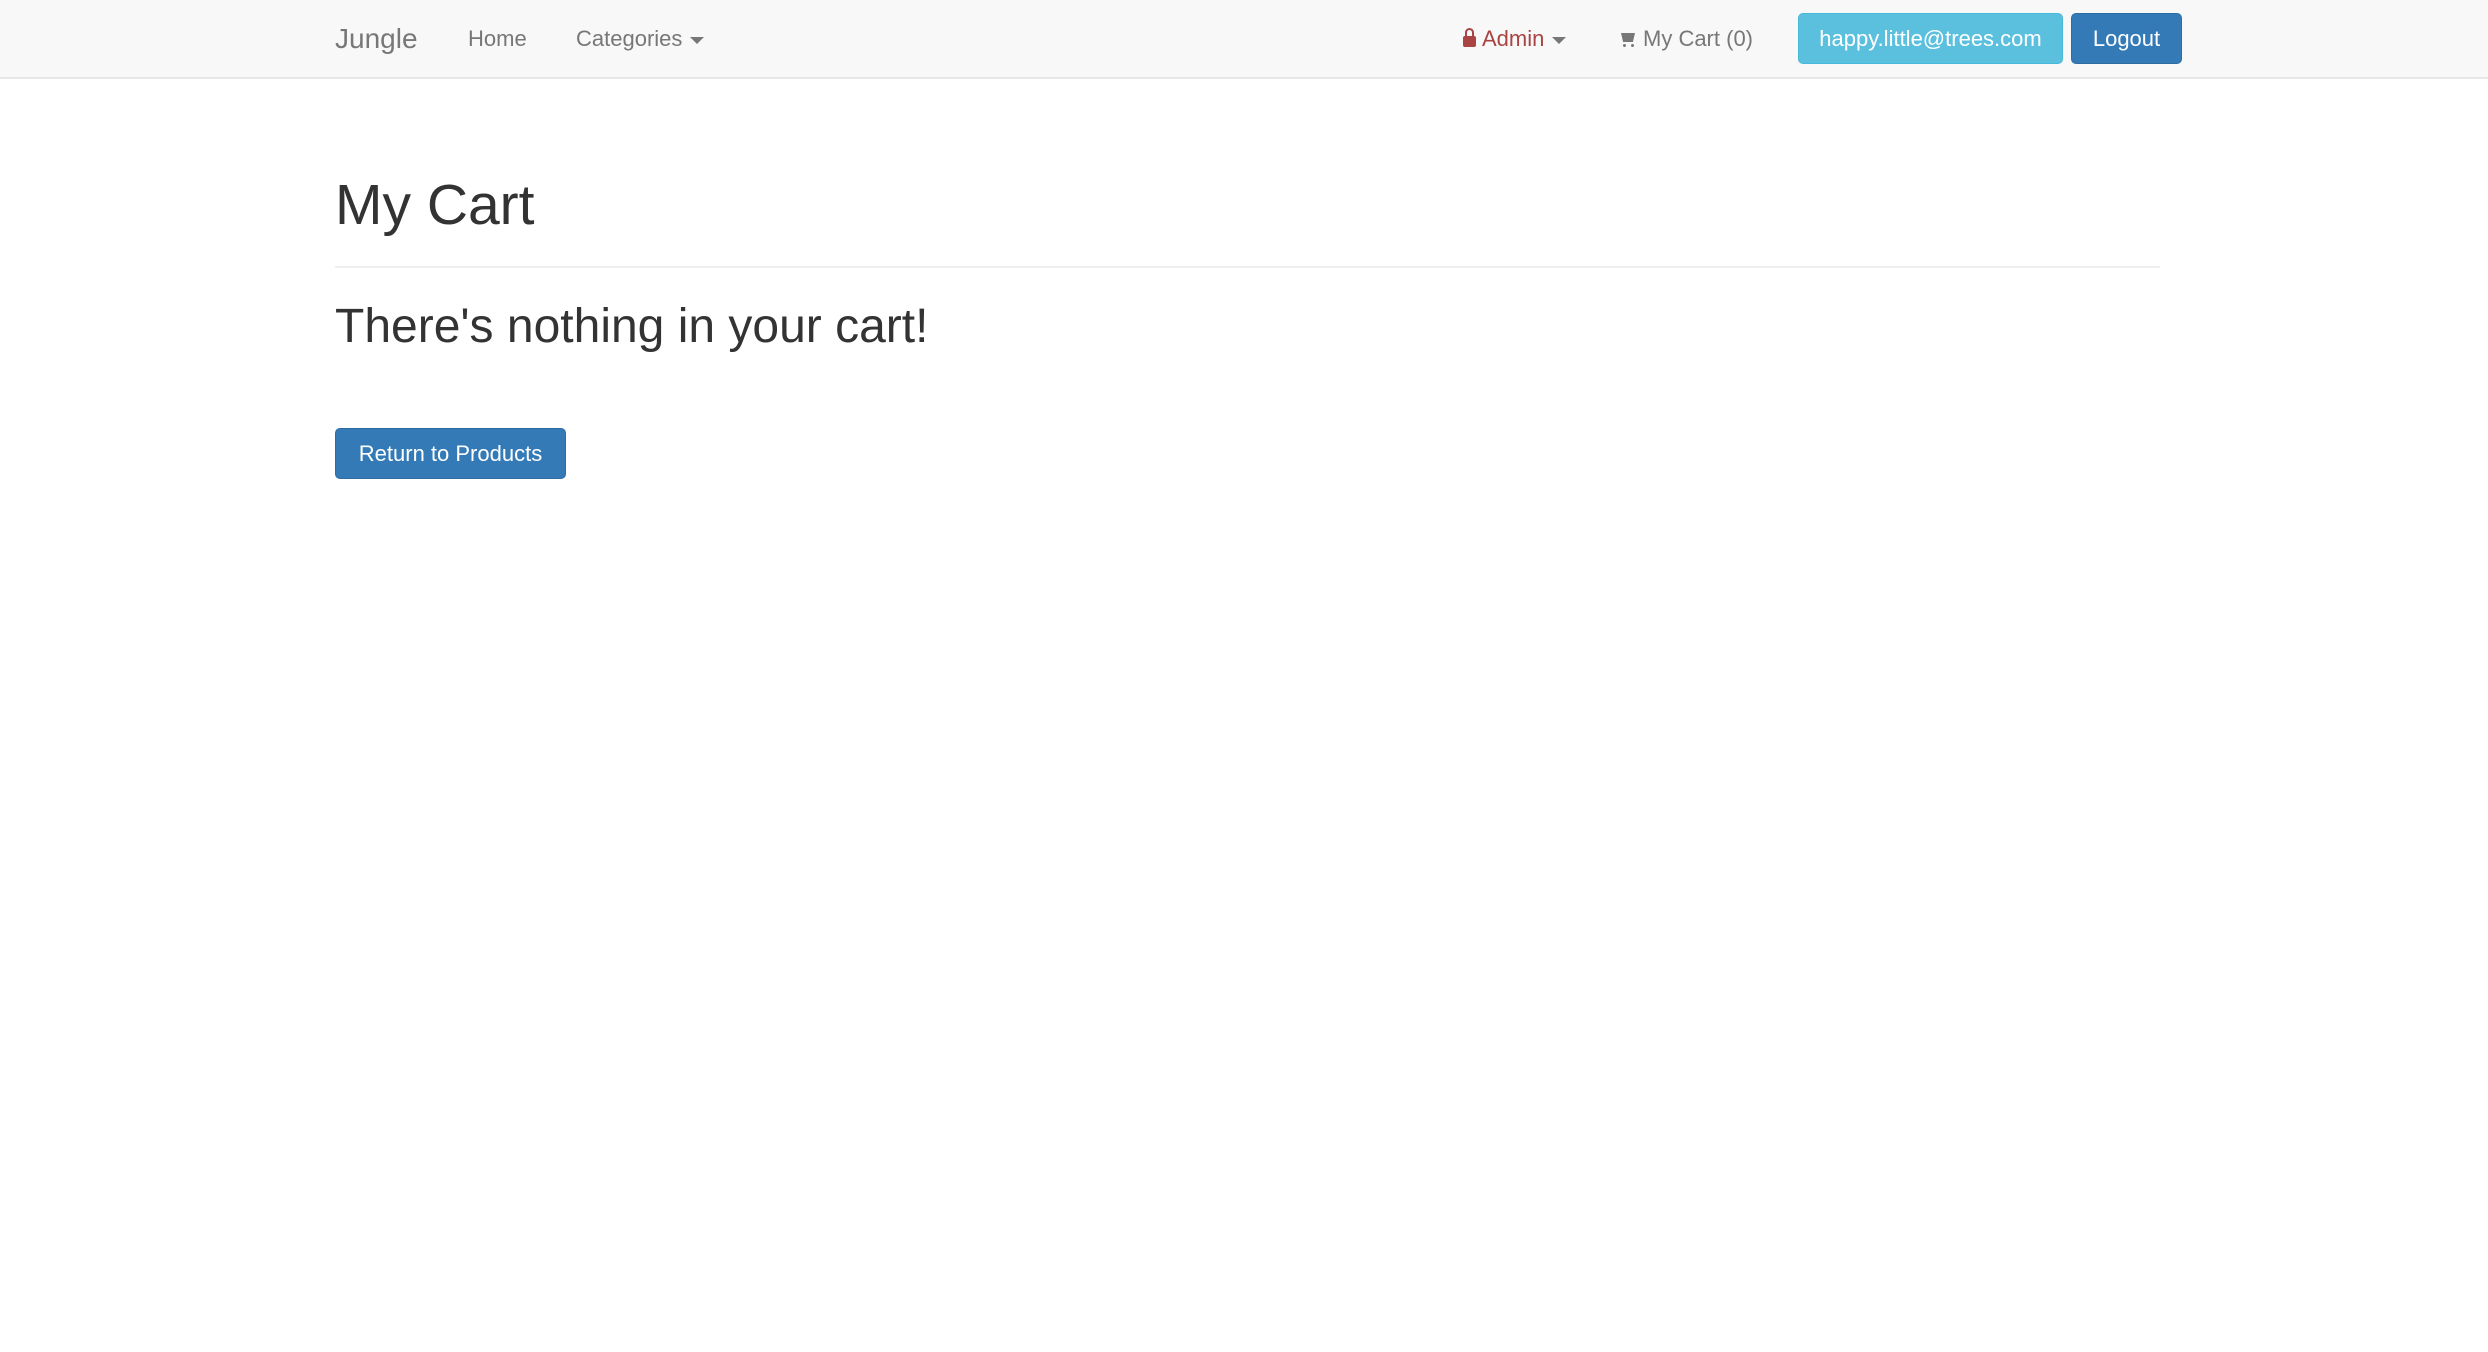  Describe the element at coordinates (376, 39) in the screenshot. I see `brand-link: Jungle` at that location.